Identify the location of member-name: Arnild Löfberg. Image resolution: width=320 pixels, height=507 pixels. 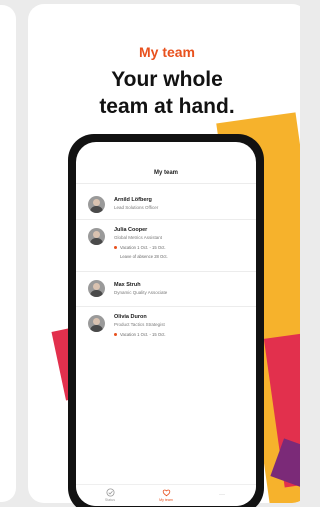
(133, 200).